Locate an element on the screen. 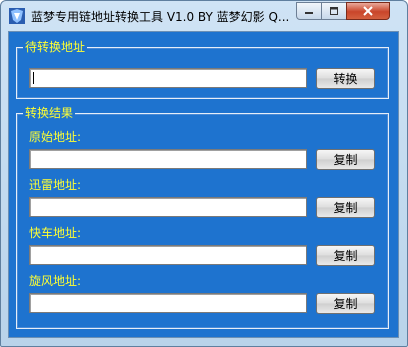 The height and width of the screenshot is (347, 408). copy-qqxuanfeng-button: 复制 is located at coordinates (345, 303).